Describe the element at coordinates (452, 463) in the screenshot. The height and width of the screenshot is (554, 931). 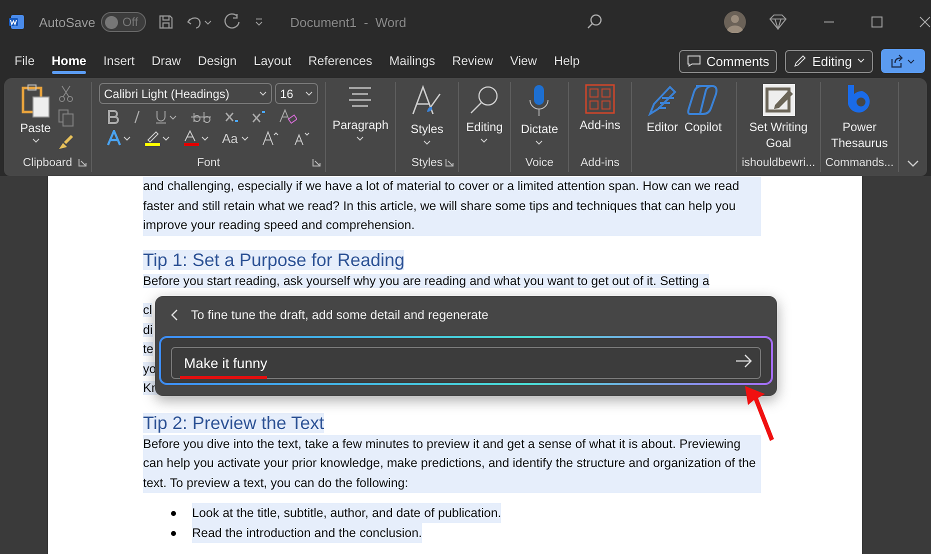
I see `paragraph: Before you dive into the text, take a few minutes to preview it and get a sense of what it is about. Previewing can help you activate your prior knowledge, make predictions, and identify the structure and organization of the text. To preview a text, you can do the following:` at that location.